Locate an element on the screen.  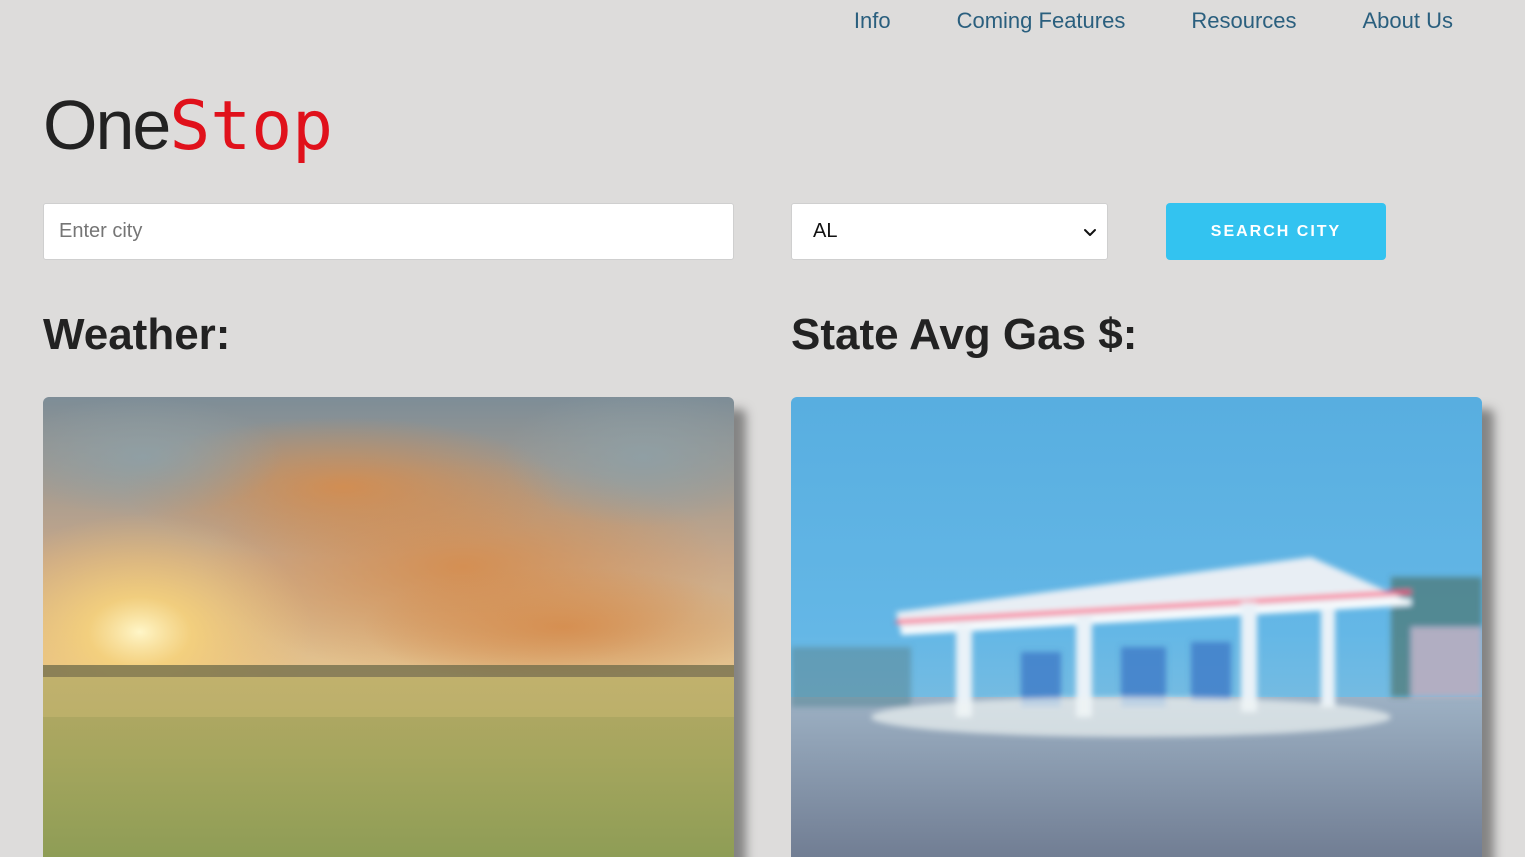
top-nav: Info Coming Features Resources About Us is located at coordinates (1153, 21).